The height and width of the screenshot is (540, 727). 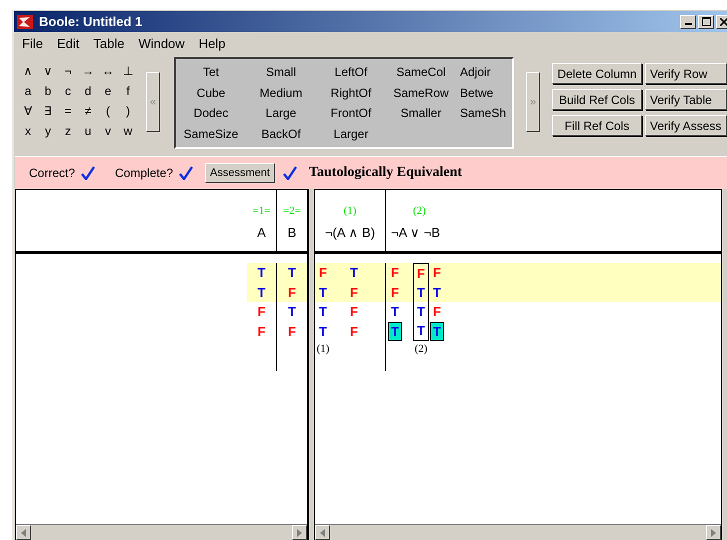 I want to click on symbol-key: d, so click(x=88, y=91).